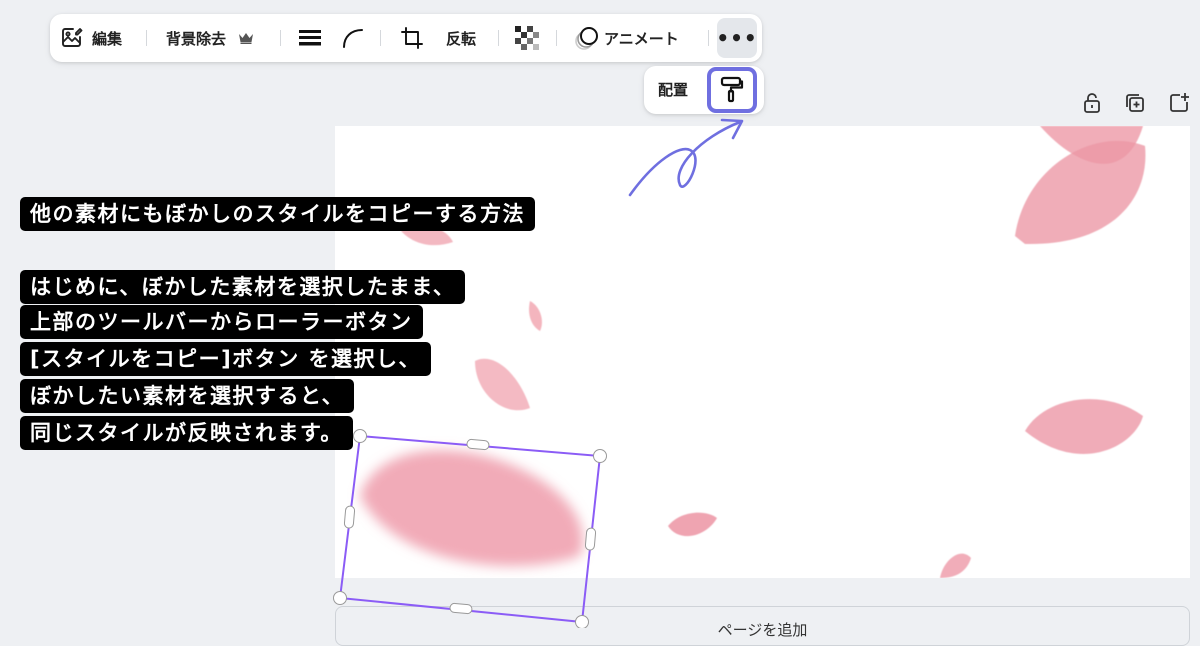 The height and width of the screenshot is (646, 1200). Describe the element at coordinates (470, 529) in the screenshot. I see `selection-box` at that location.